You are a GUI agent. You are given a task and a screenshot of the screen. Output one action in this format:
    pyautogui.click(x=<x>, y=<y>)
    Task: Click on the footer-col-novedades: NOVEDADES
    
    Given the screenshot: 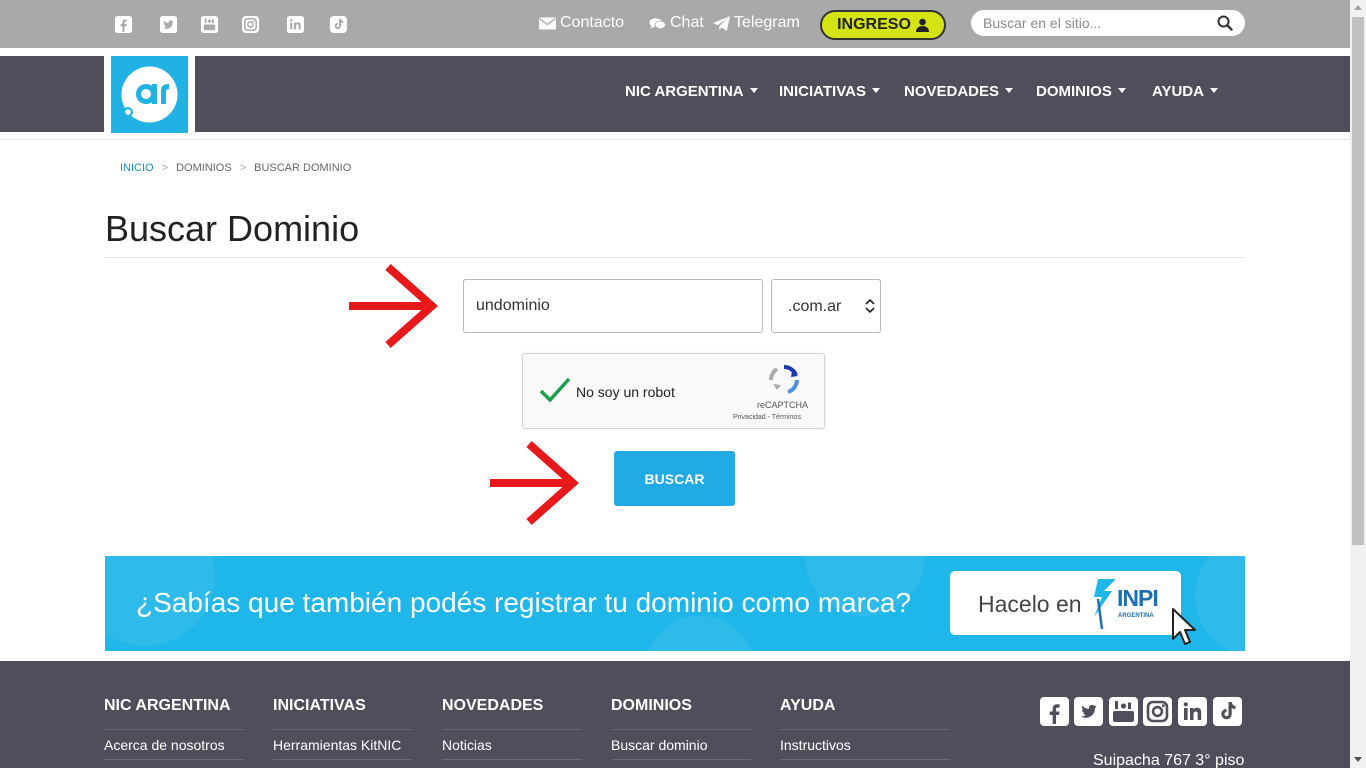 What is the action you would take?
    pyautogui.click(x=512, y=706)
    